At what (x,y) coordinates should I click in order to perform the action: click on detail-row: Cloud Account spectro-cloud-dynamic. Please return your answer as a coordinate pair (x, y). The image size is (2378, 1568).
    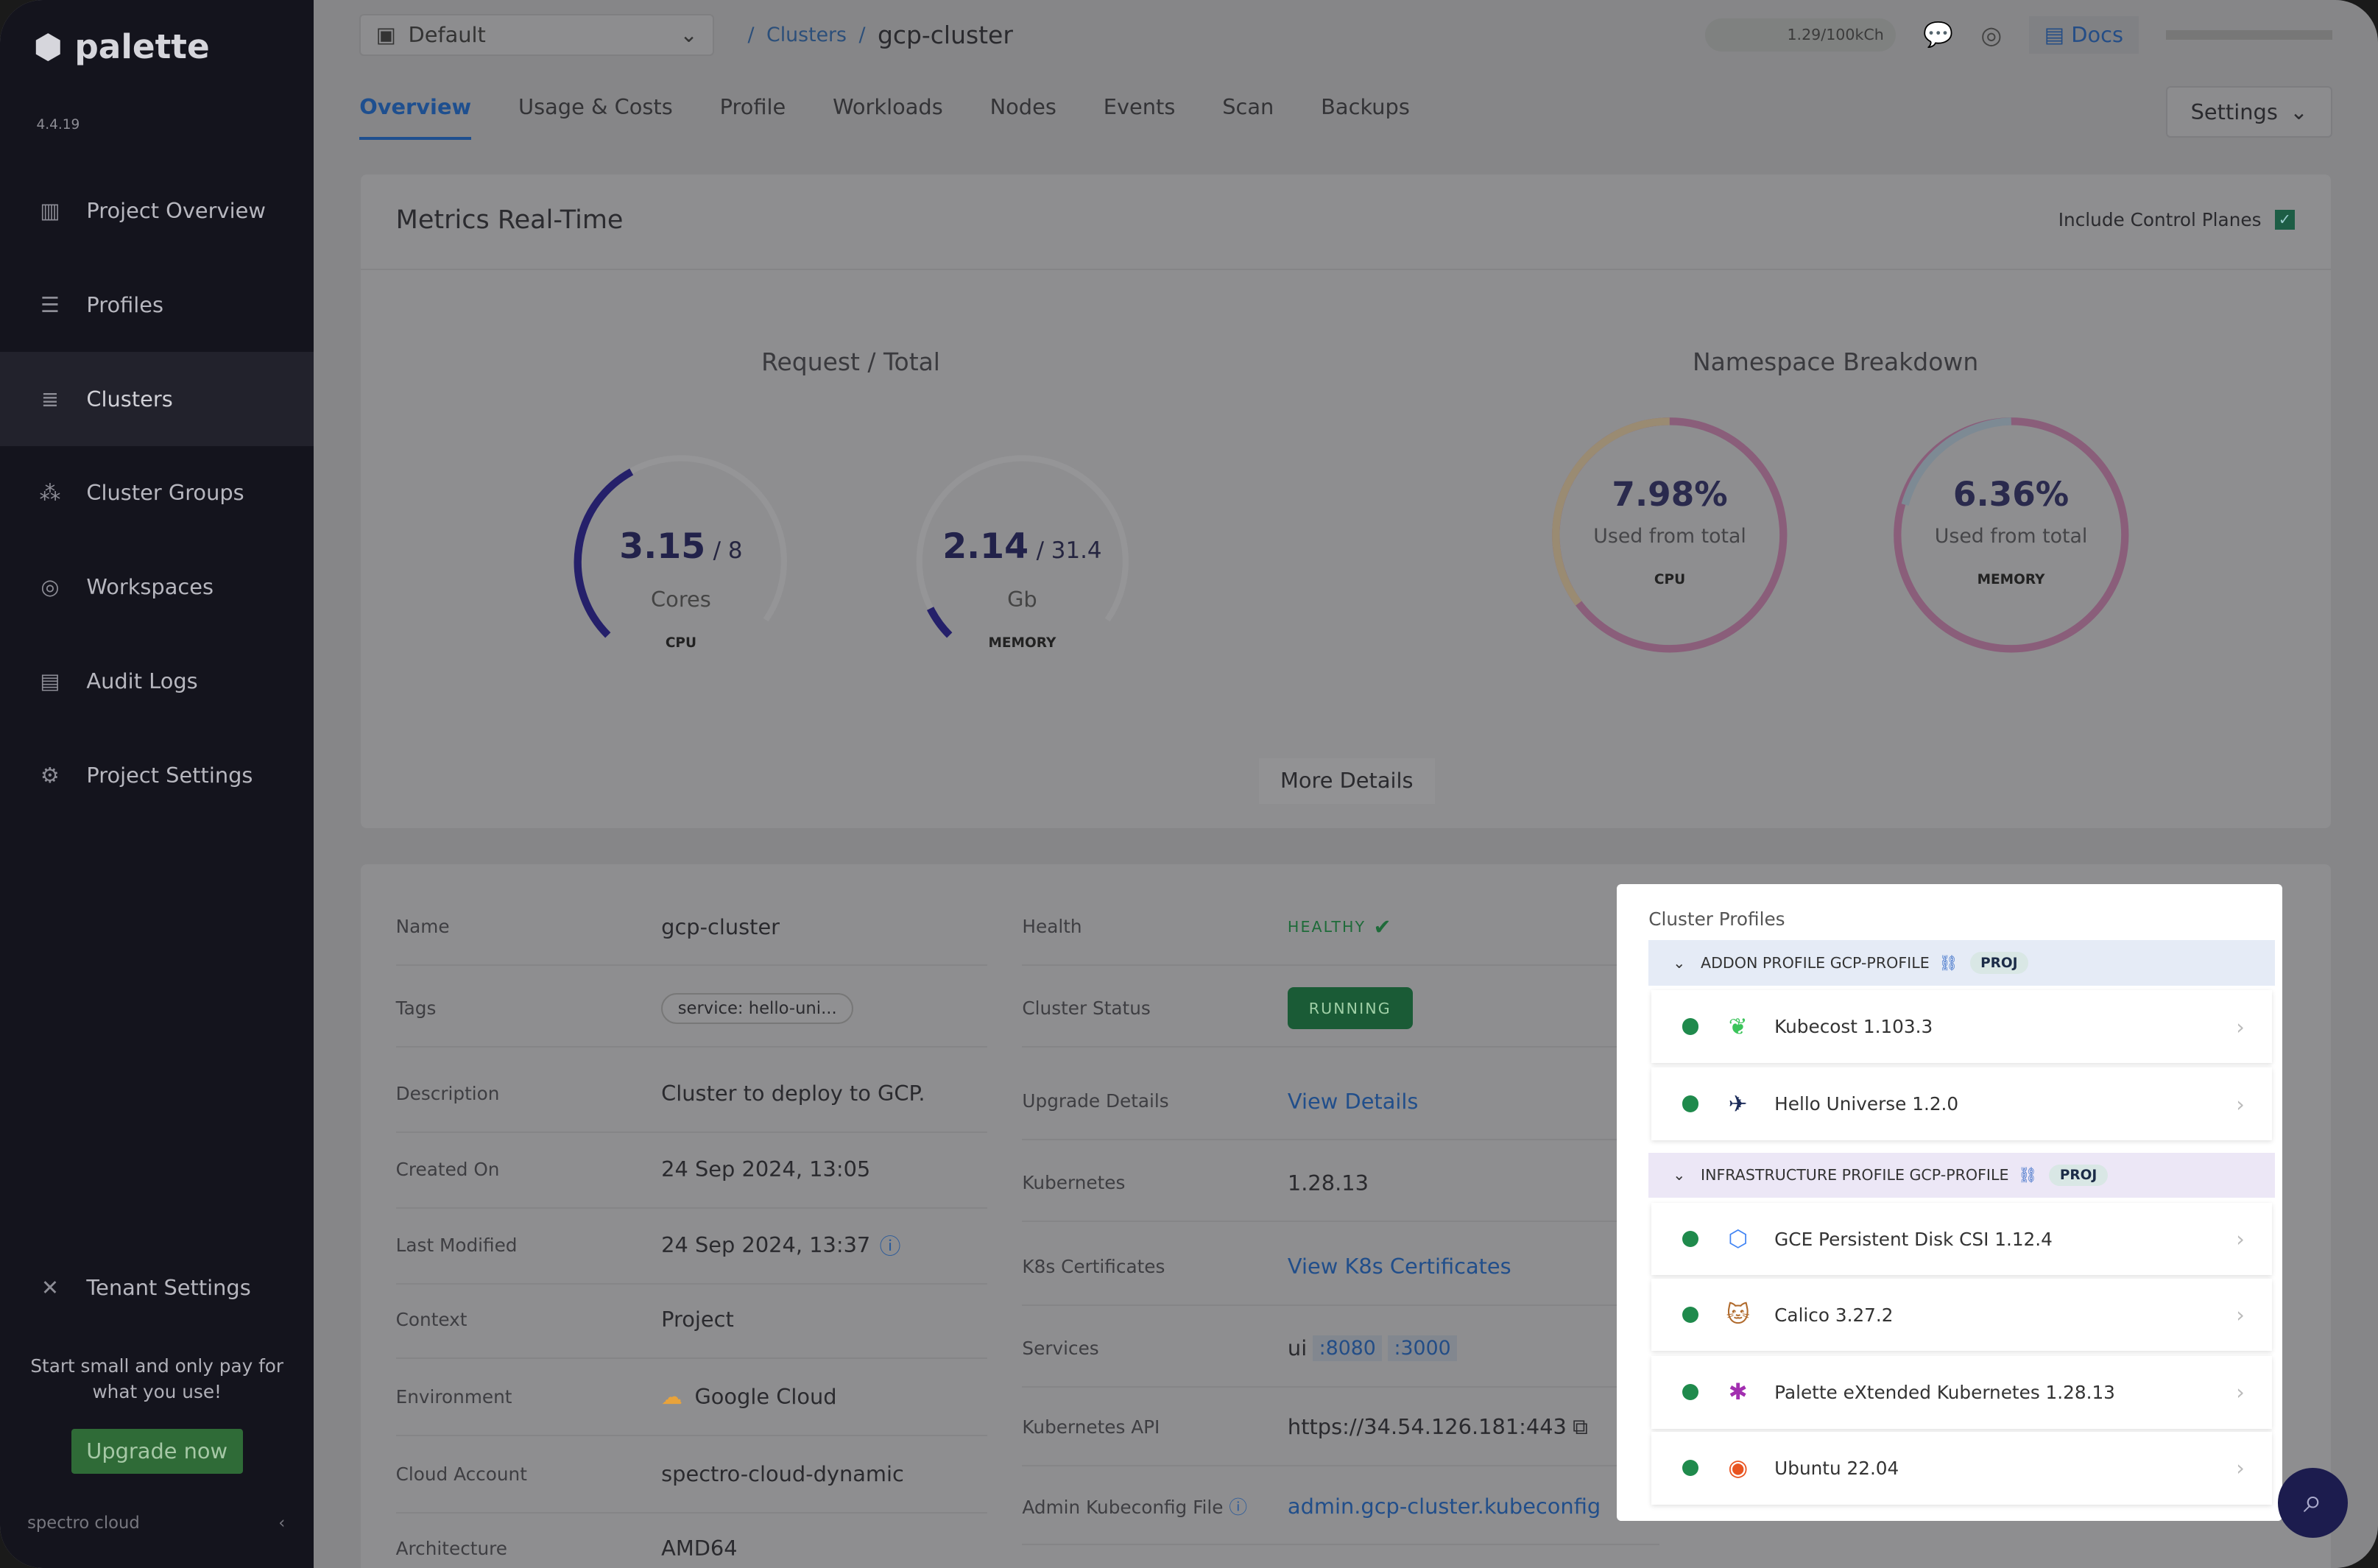
    Looking at the image, I should click on (691, 1475).